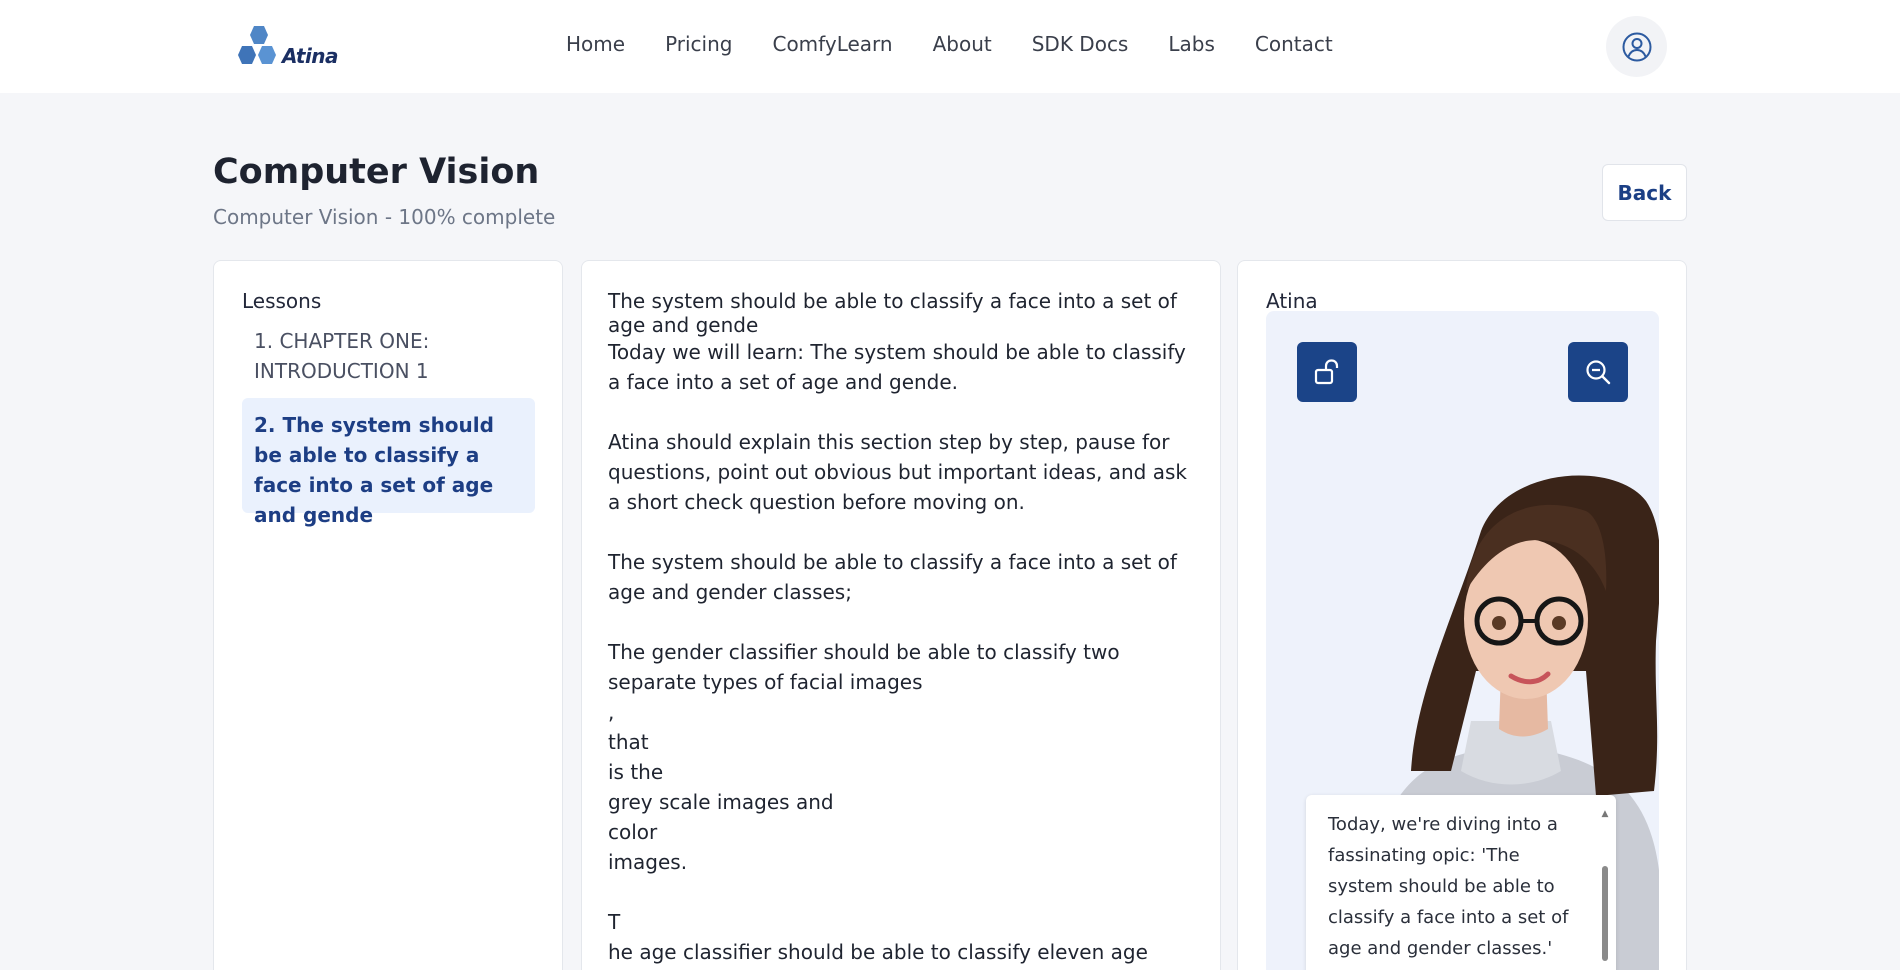 The image size is (1900, 970). What do you see at coordinates (376, 172) in the screenshot?
I see `page-title: Computer Vision` at bounding box center [376, 172].